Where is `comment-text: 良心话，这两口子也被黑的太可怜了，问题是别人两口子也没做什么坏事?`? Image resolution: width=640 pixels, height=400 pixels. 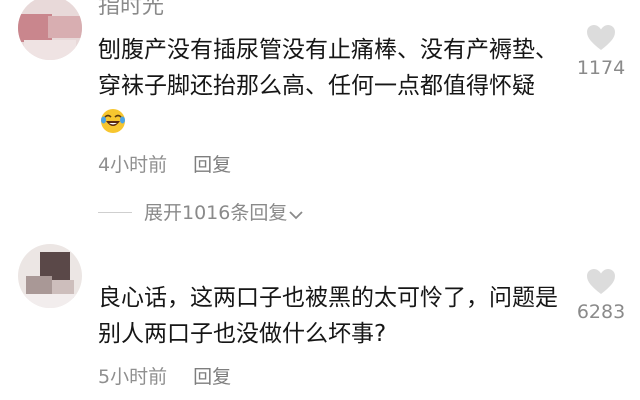
comment-text: 良心话，这两口子也被黑的太可怜了，问题是别人两口子也没做什么坏事? is located at coordinates (328, 316).